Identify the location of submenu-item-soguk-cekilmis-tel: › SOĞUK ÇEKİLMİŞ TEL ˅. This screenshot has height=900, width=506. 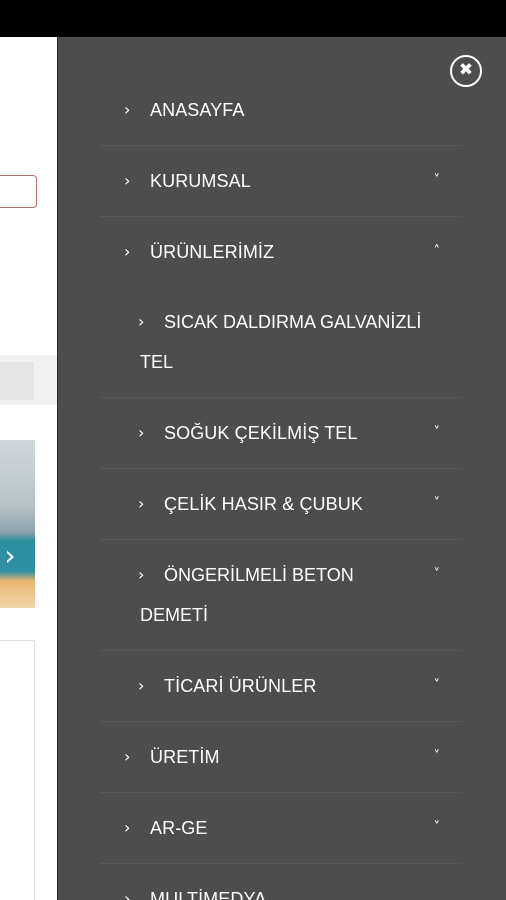
(281, 433).